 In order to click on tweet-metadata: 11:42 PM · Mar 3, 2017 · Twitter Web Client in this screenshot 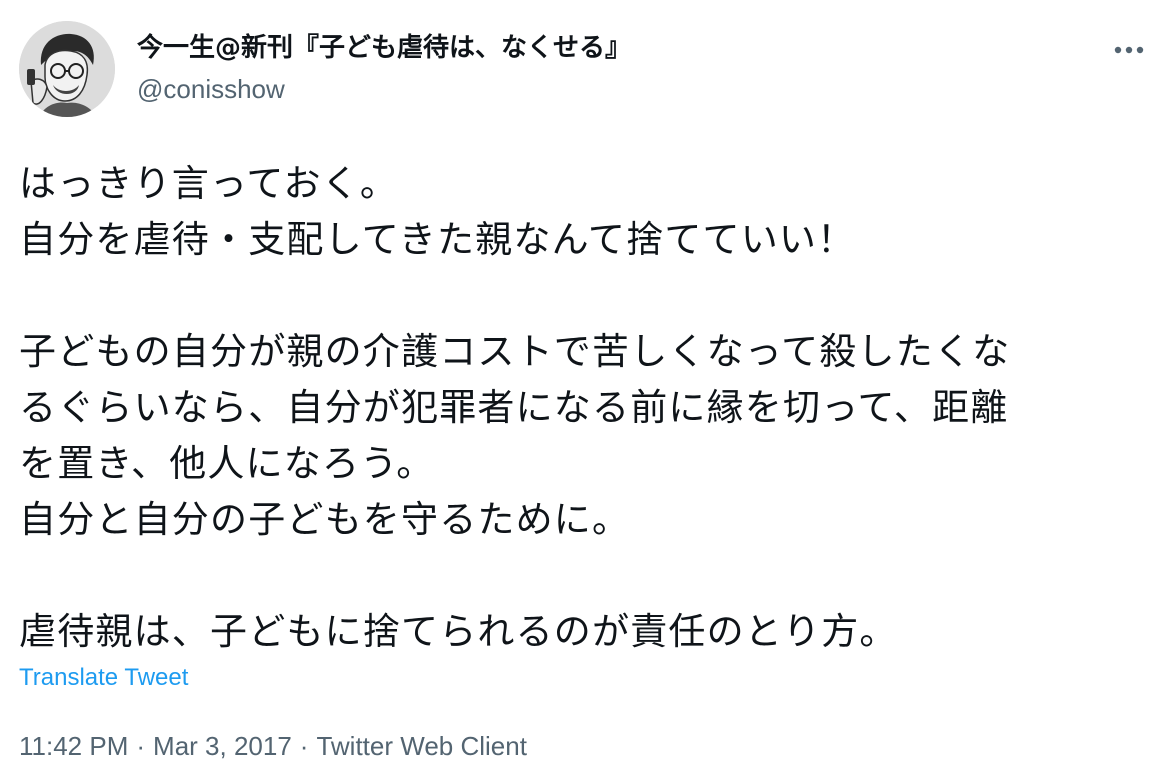, I will do `click(273, 746)`.